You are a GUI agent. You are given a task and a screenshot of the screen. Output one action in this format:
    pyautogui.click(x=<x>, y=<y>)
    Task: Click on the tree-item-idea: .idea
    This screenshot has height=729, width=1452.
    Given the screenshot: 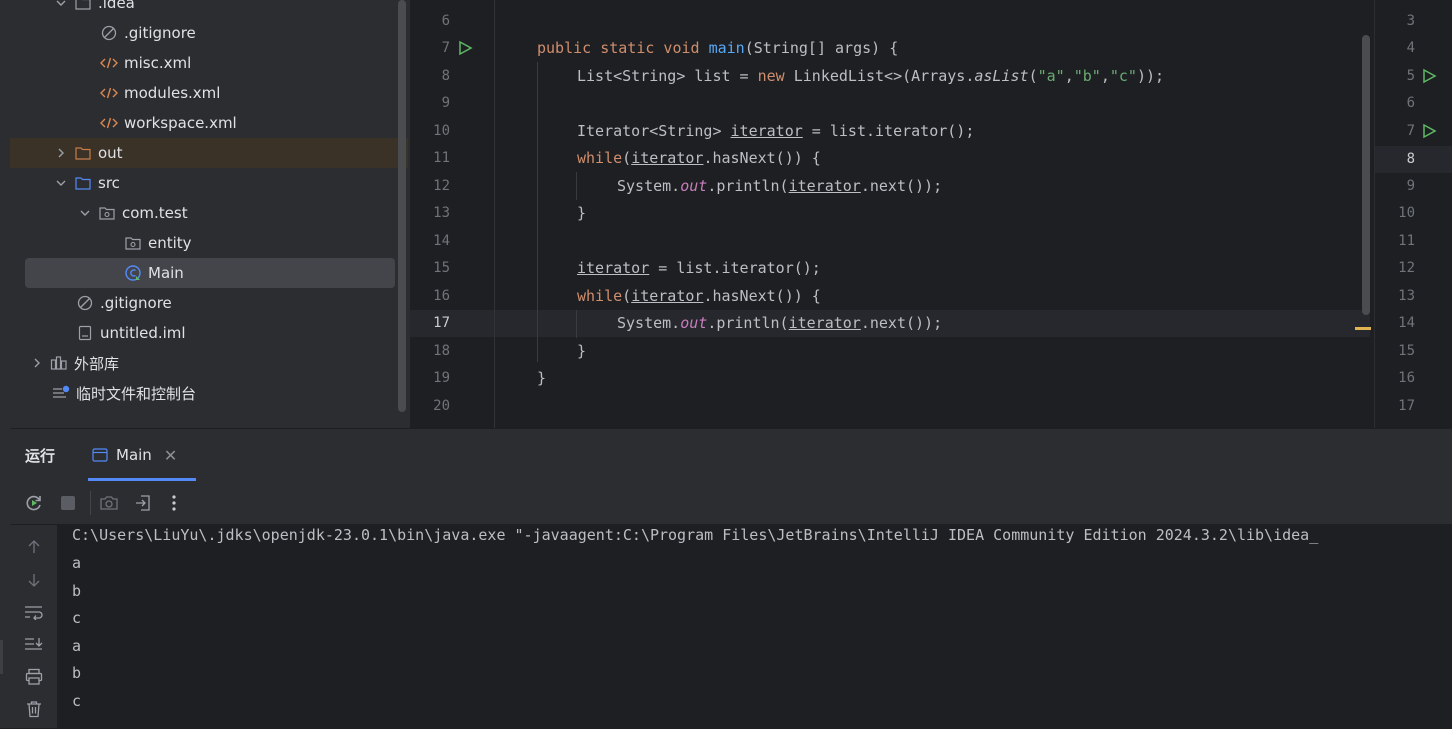 What is the action you would take?
    pyautogui.click(x=203, y=9)
    